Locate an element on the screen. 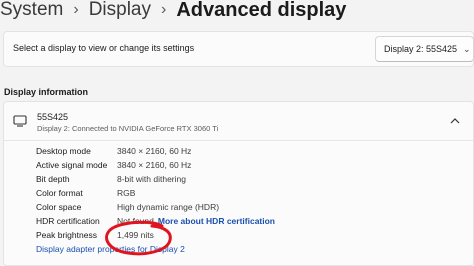 This screenshot has height=266, width=474. page-title: Advanced display is located at coordinates (261, 10).